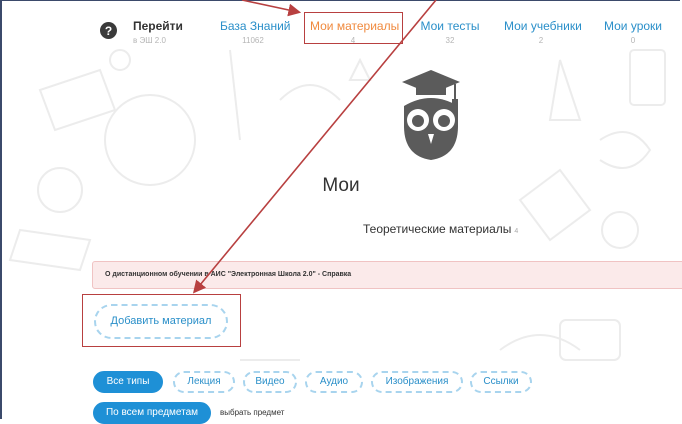 Image resolution: width=682 pixels, height=424 pixels. I want to click on annotation-highlight-nav, so click(353, 28).